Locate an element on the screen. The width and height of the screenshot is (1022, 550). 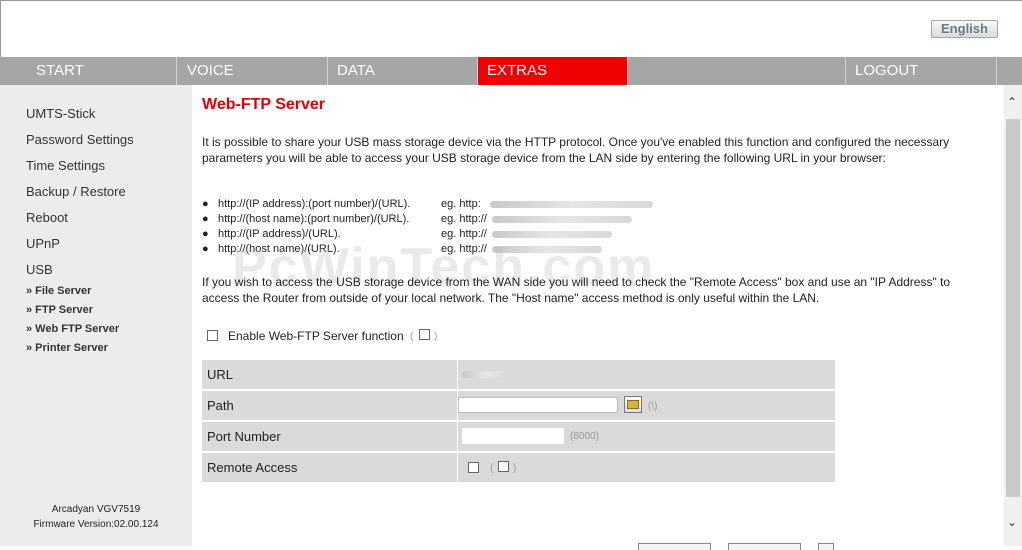
sidebar-item-reboot: Reboot is located at coordinates (47, 217).